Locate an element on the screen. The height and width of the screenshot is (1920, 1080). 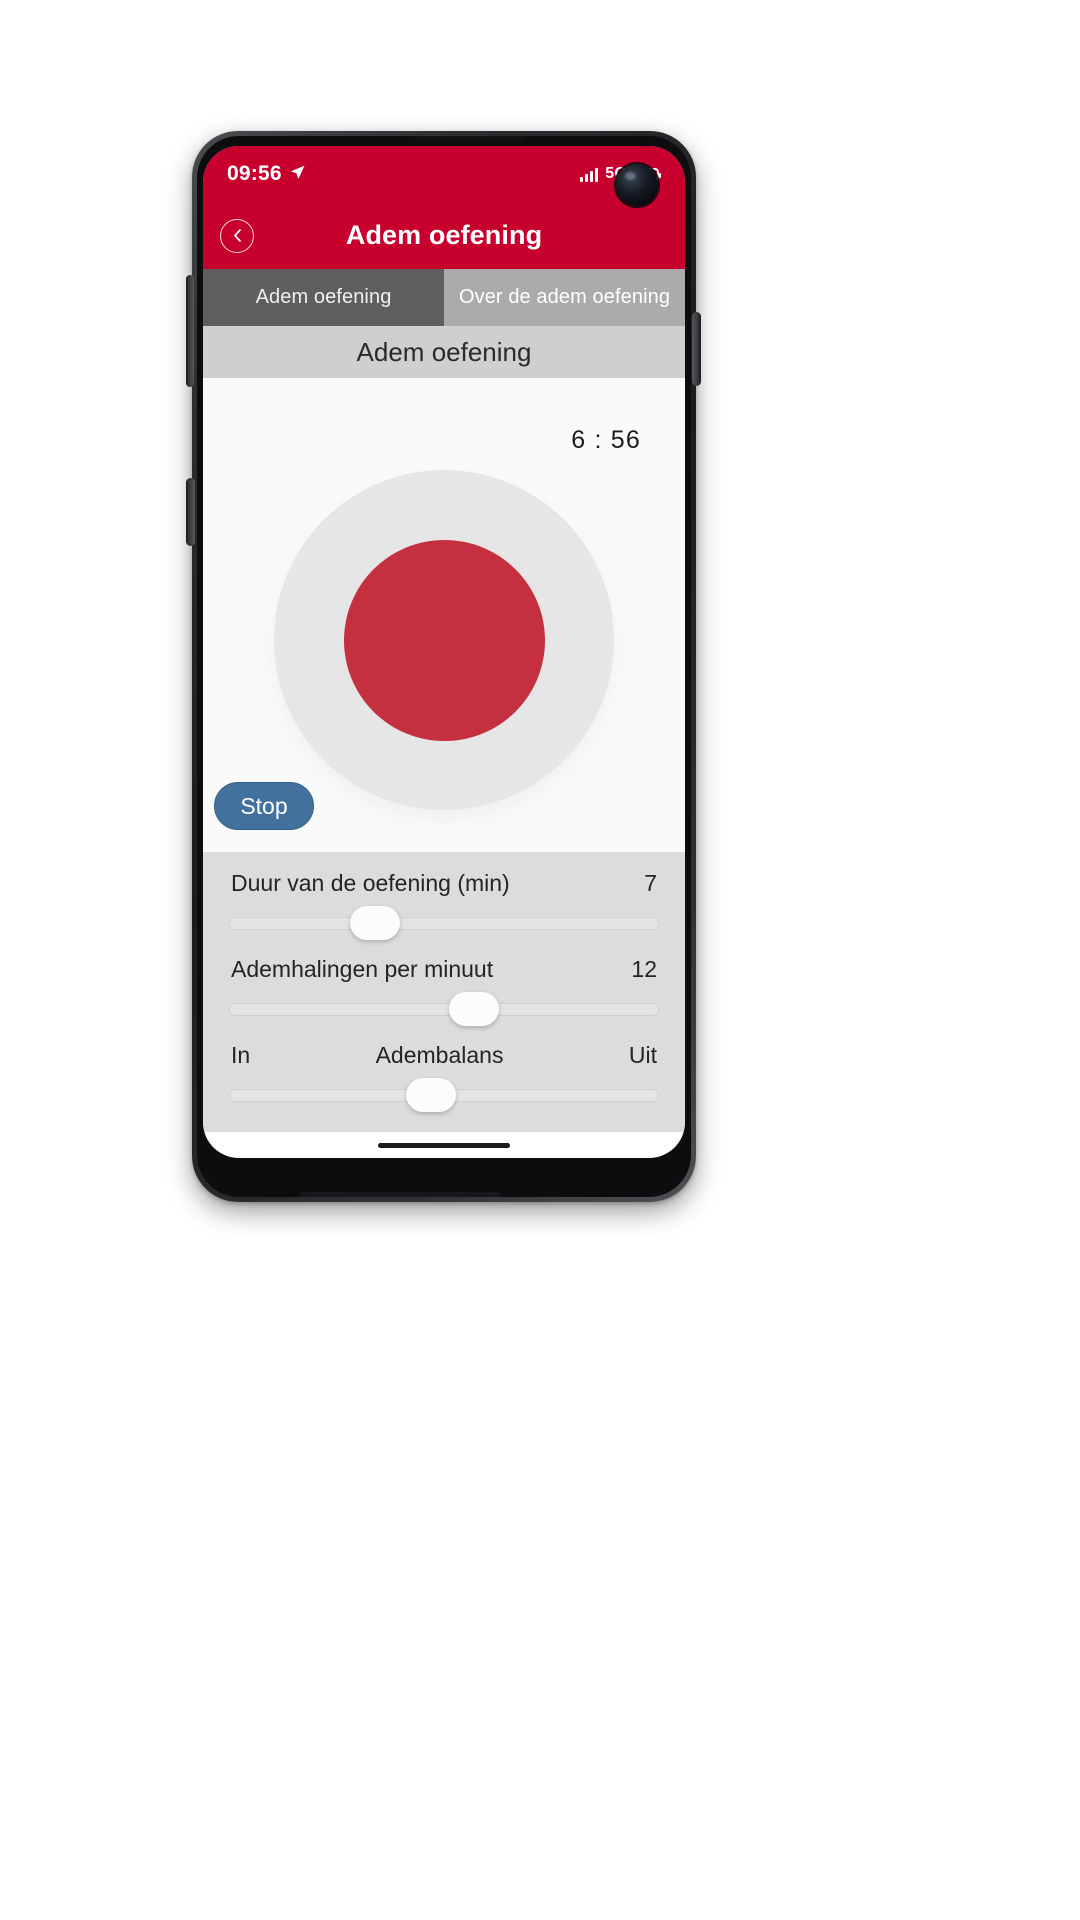
exercise-area: 6 : 56 Stop is located at coordinates (444, 615).